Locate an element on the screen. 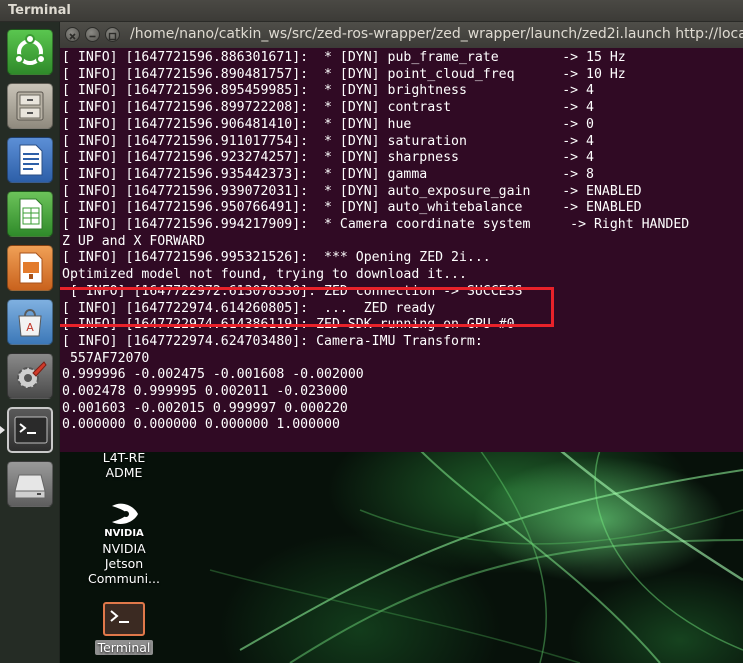 The image size is (743, 663). maximize-button is located at coordinates (112, 34).